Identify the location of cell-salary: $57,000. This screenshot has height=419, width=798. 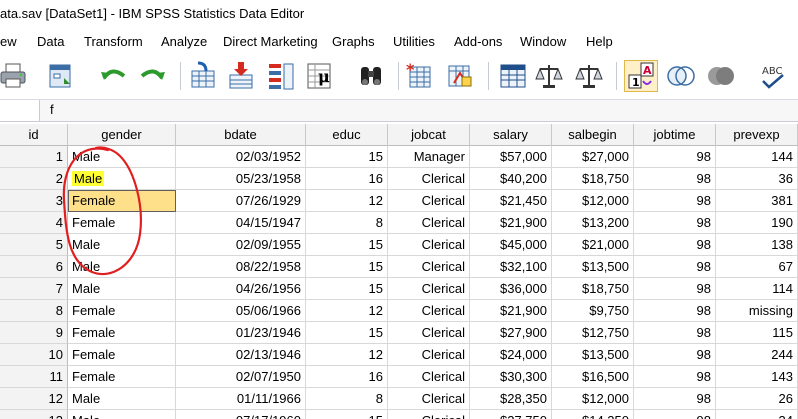
(511, 157).